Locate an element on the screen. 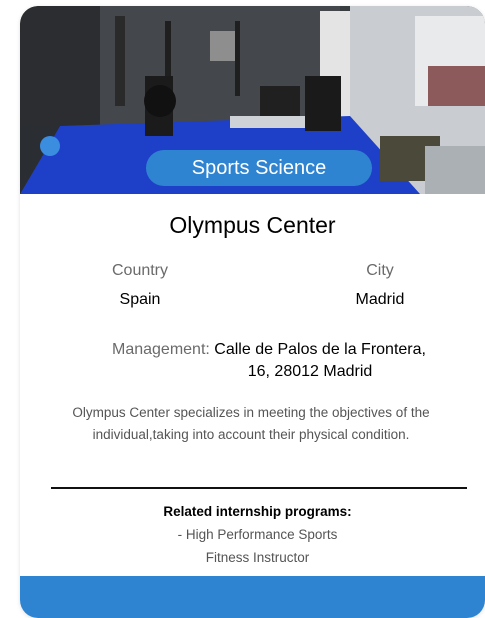  country-value: Spain is located at coordinates (140, 299).